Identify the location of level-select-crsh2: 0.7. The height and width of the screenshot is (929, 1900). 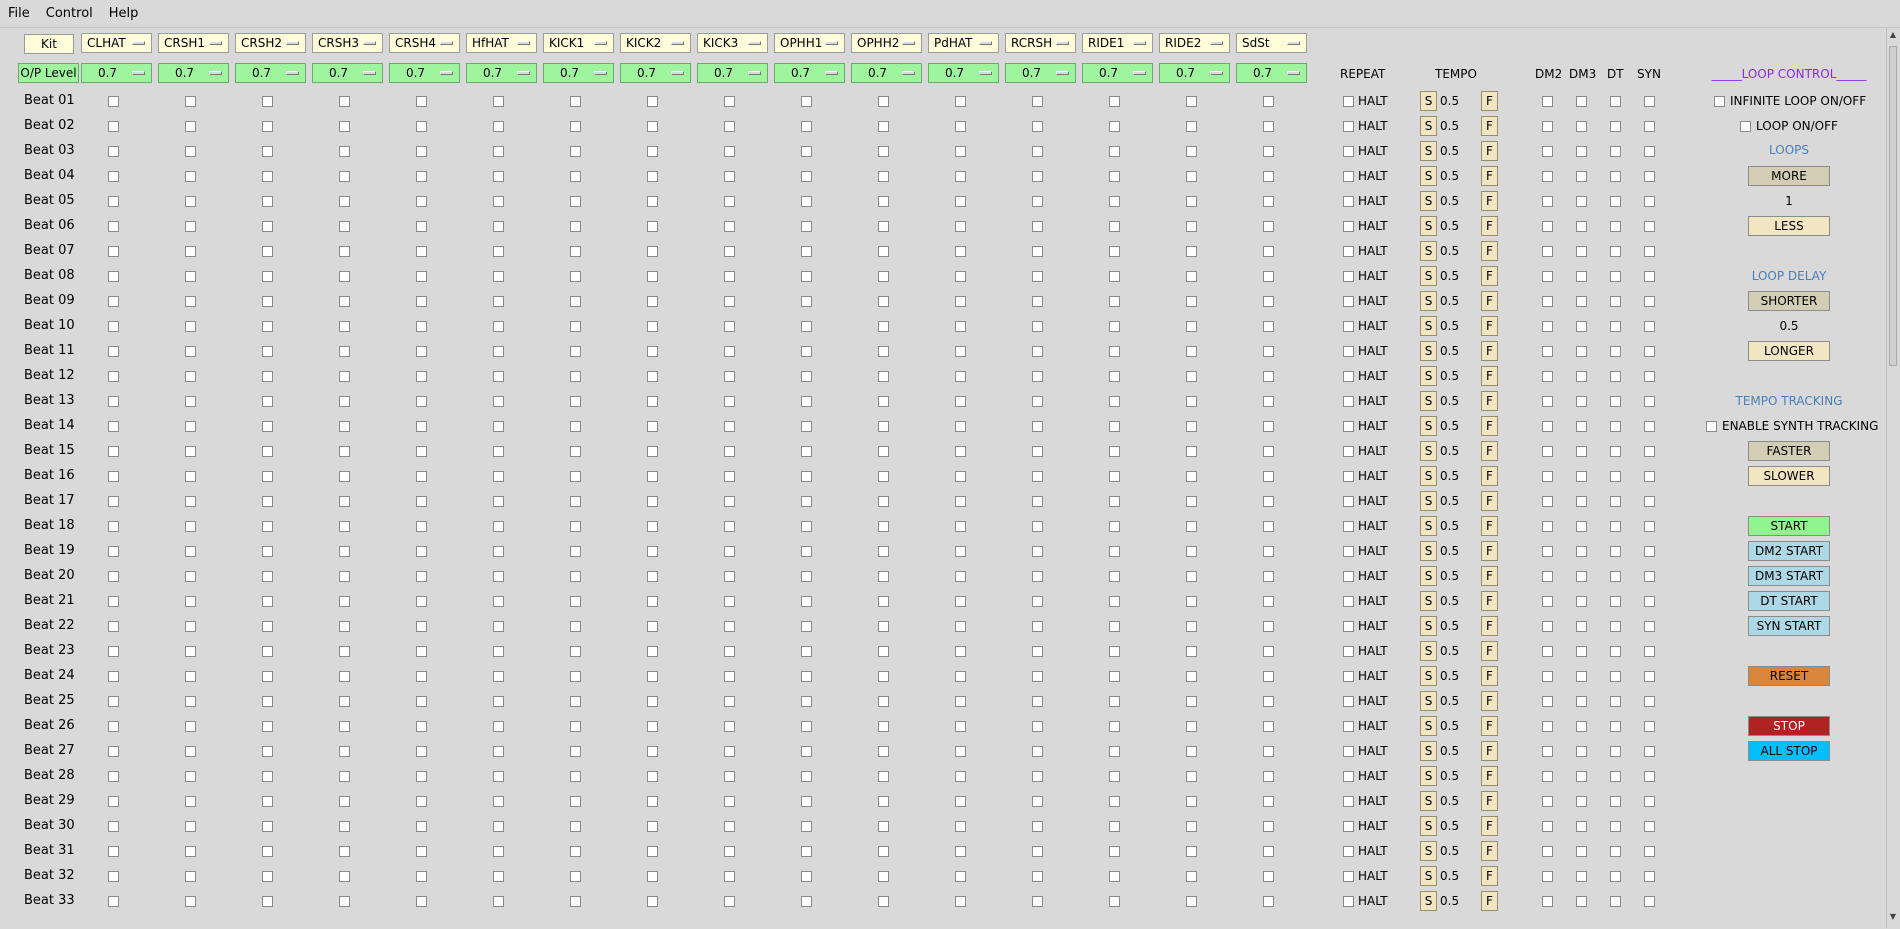
(270, 73).